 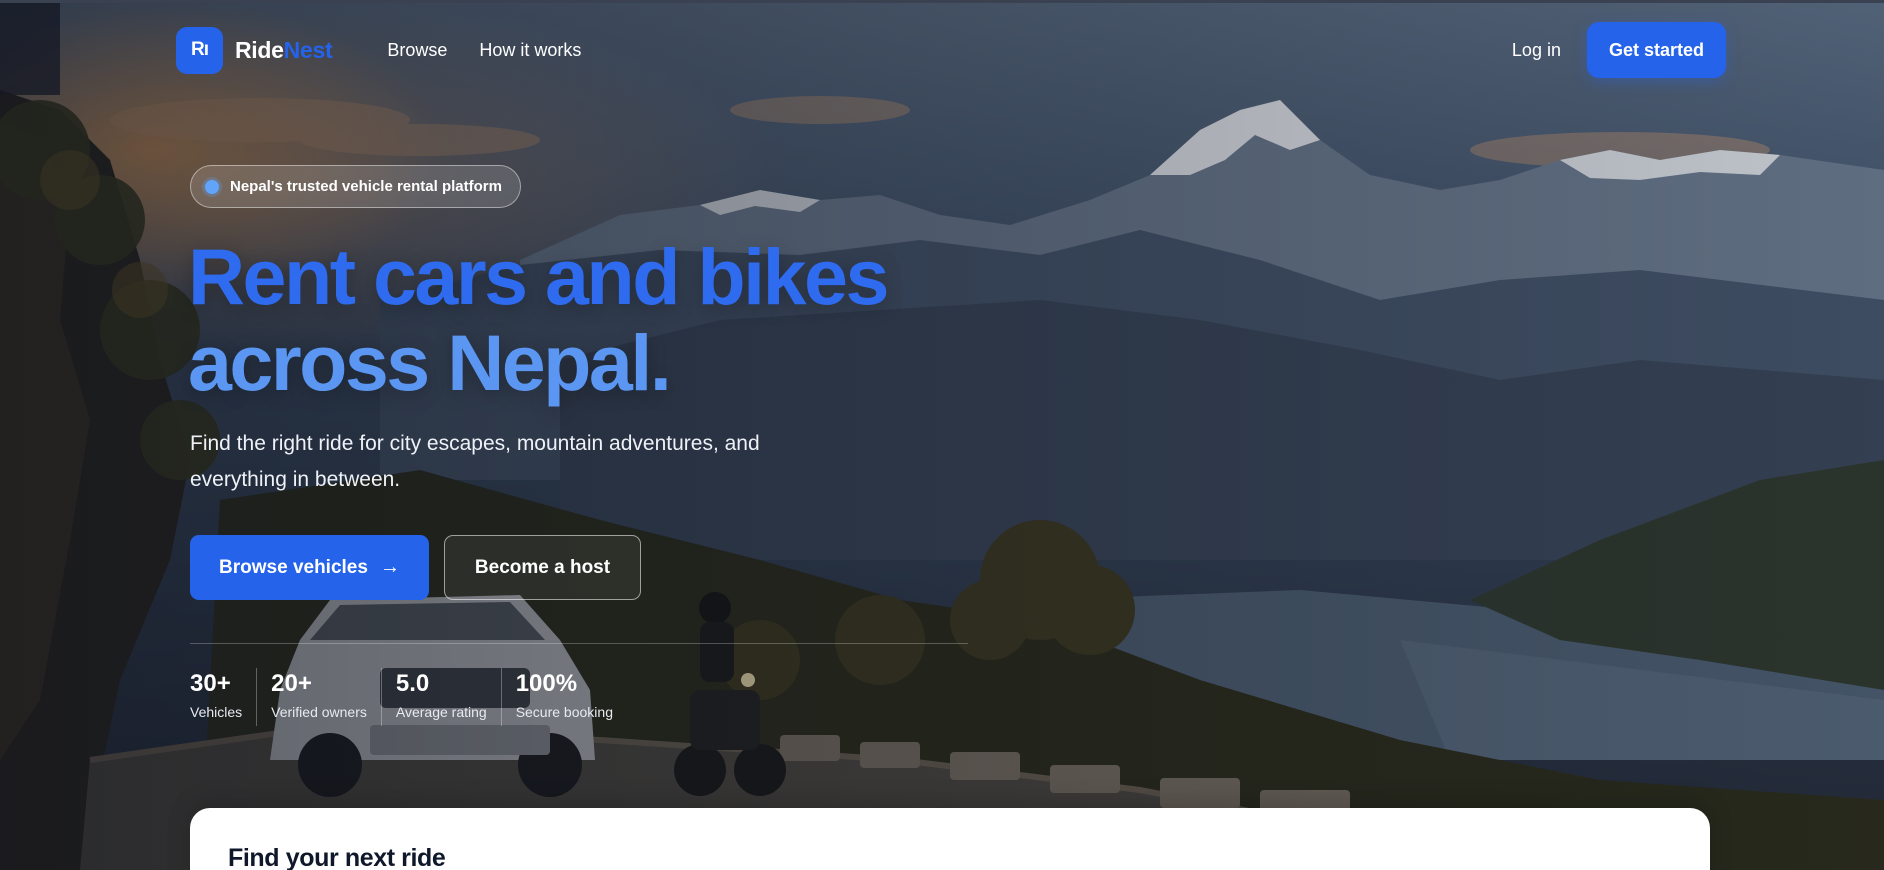 I want to click on badge-dot-icon, so click(x=212, y=186).